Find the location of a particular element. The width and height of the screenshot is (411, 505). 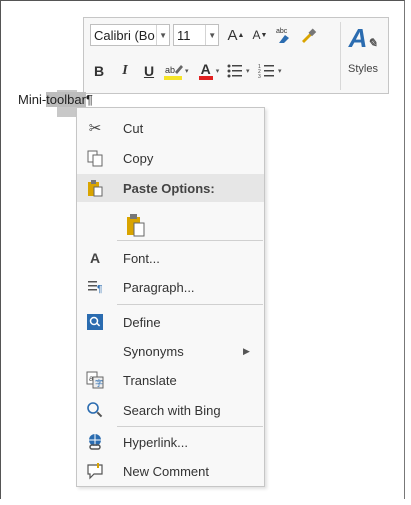

menu-item-new-comment: New Comment is located at coordinates (170, 471).